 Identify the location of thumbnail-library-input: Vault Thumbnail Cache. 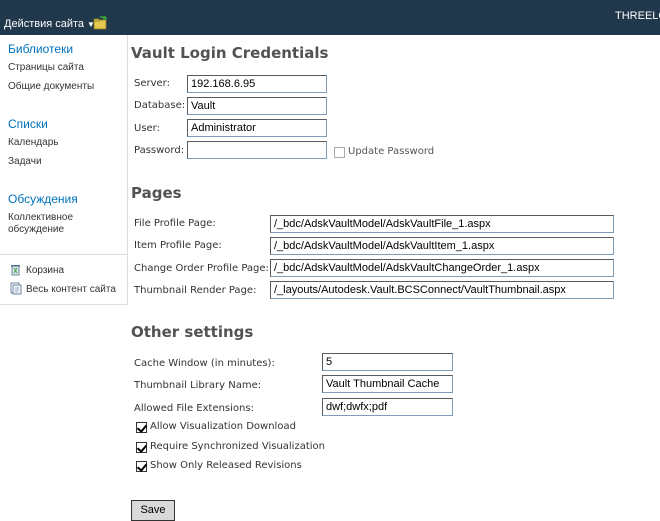
(387, 384).